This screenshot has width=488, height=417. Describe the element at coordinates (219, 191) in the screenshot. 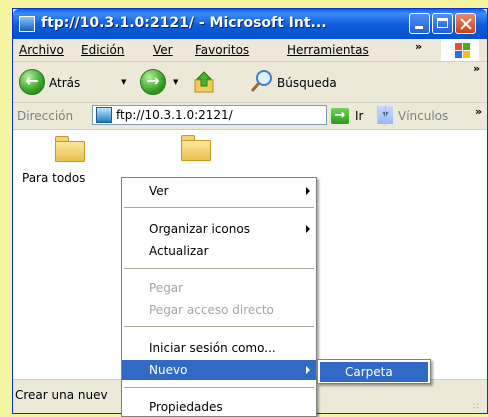

I see `context-item-ver: Ver` at that location.